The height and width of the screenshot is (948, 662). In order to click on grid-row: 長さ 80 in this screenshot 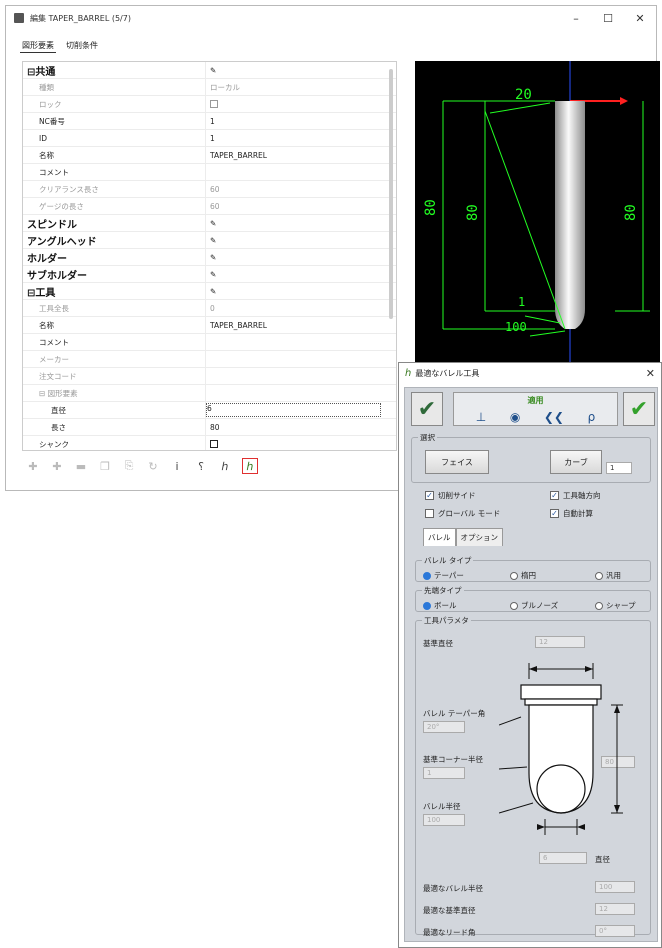, I will do `click(209, 427)`.